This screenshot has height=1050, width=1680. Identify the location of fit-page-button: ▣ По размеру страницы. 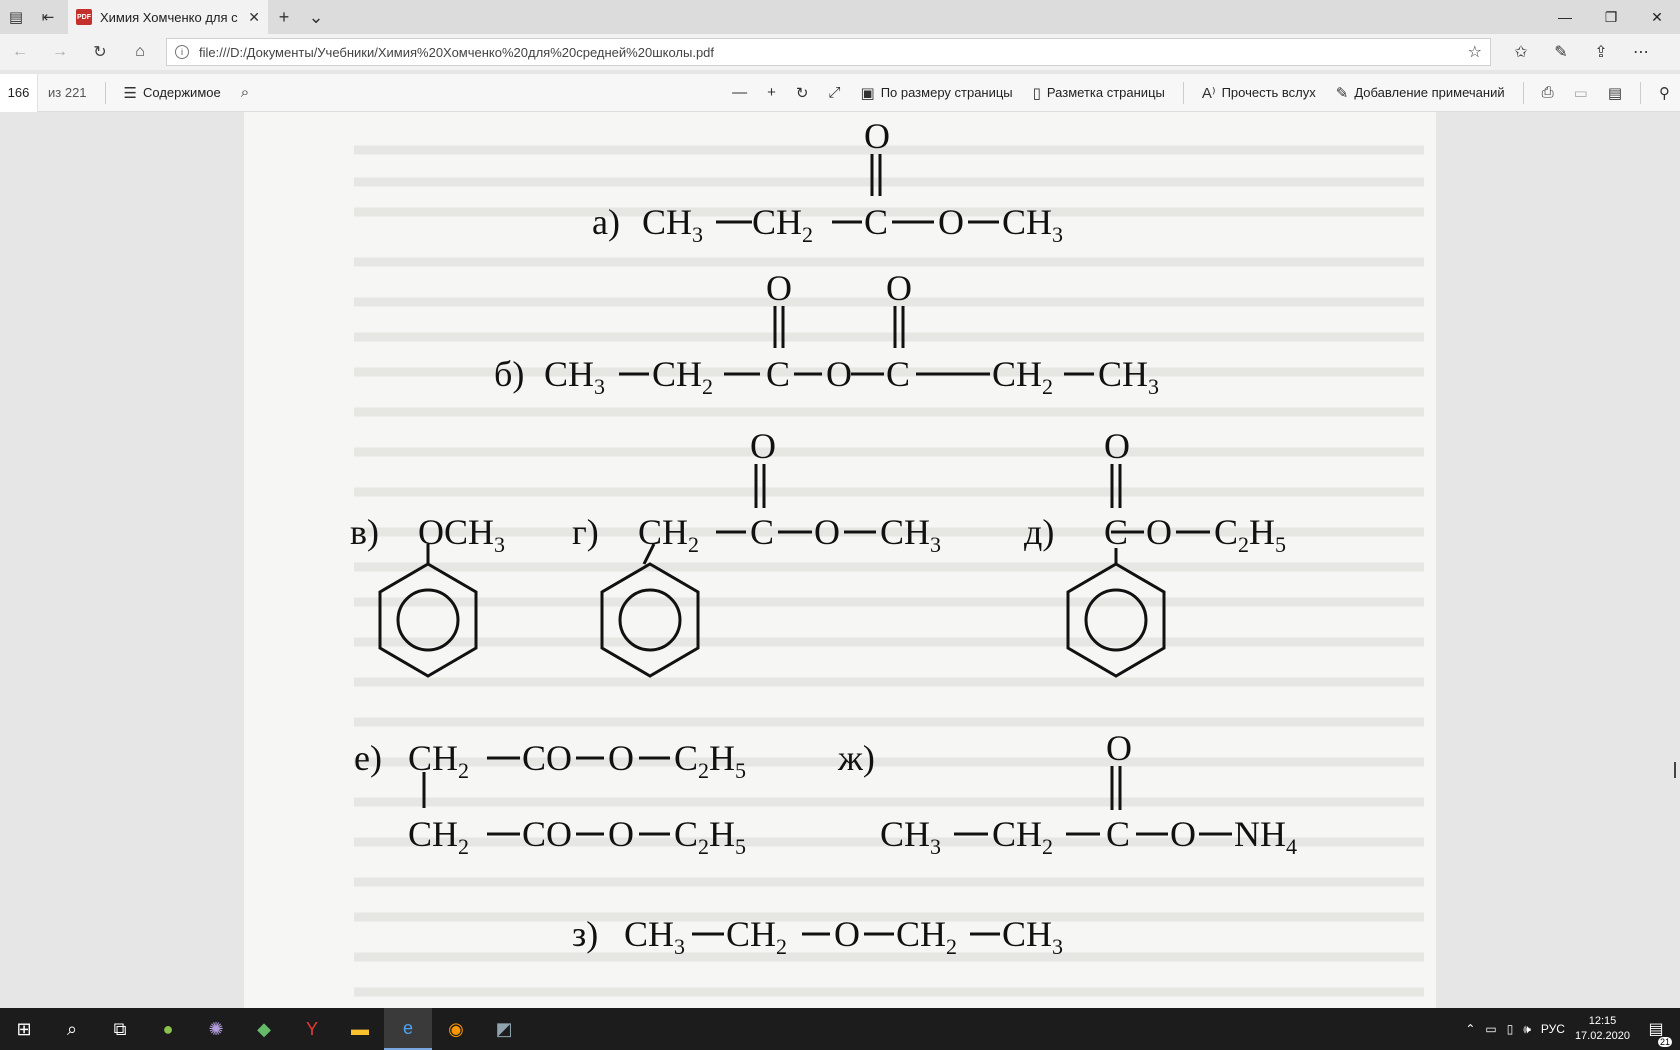
(937, 93).